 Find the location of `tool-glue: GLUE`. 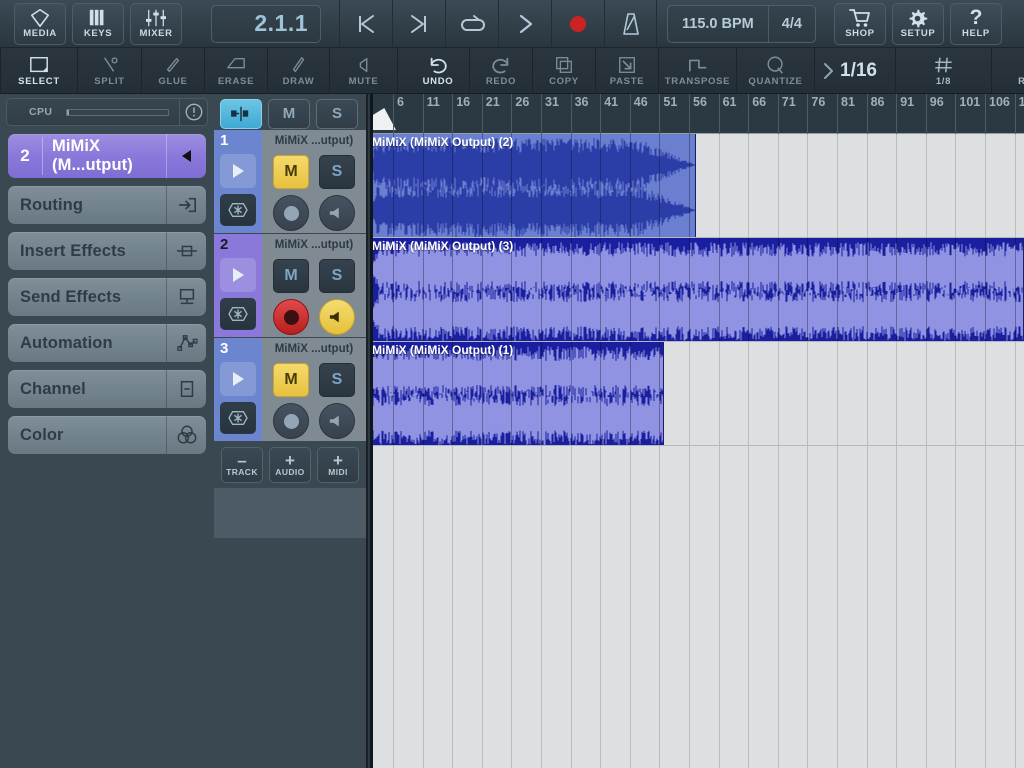

tool-glue: GLUE is located at coordinates (173, 70).